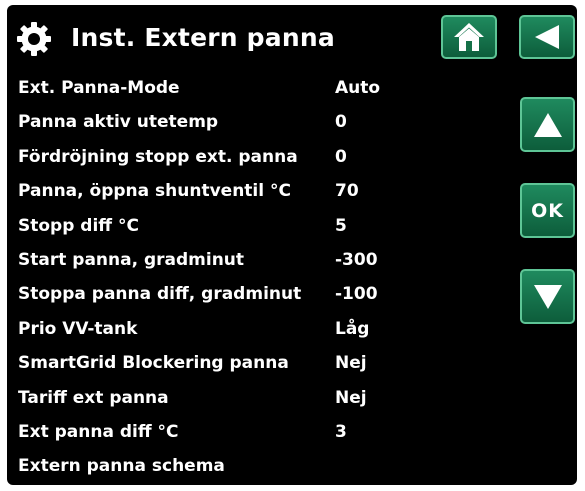 The image size is (585, 491). I want to click on menu-item-value: 5, so click(341, 225).